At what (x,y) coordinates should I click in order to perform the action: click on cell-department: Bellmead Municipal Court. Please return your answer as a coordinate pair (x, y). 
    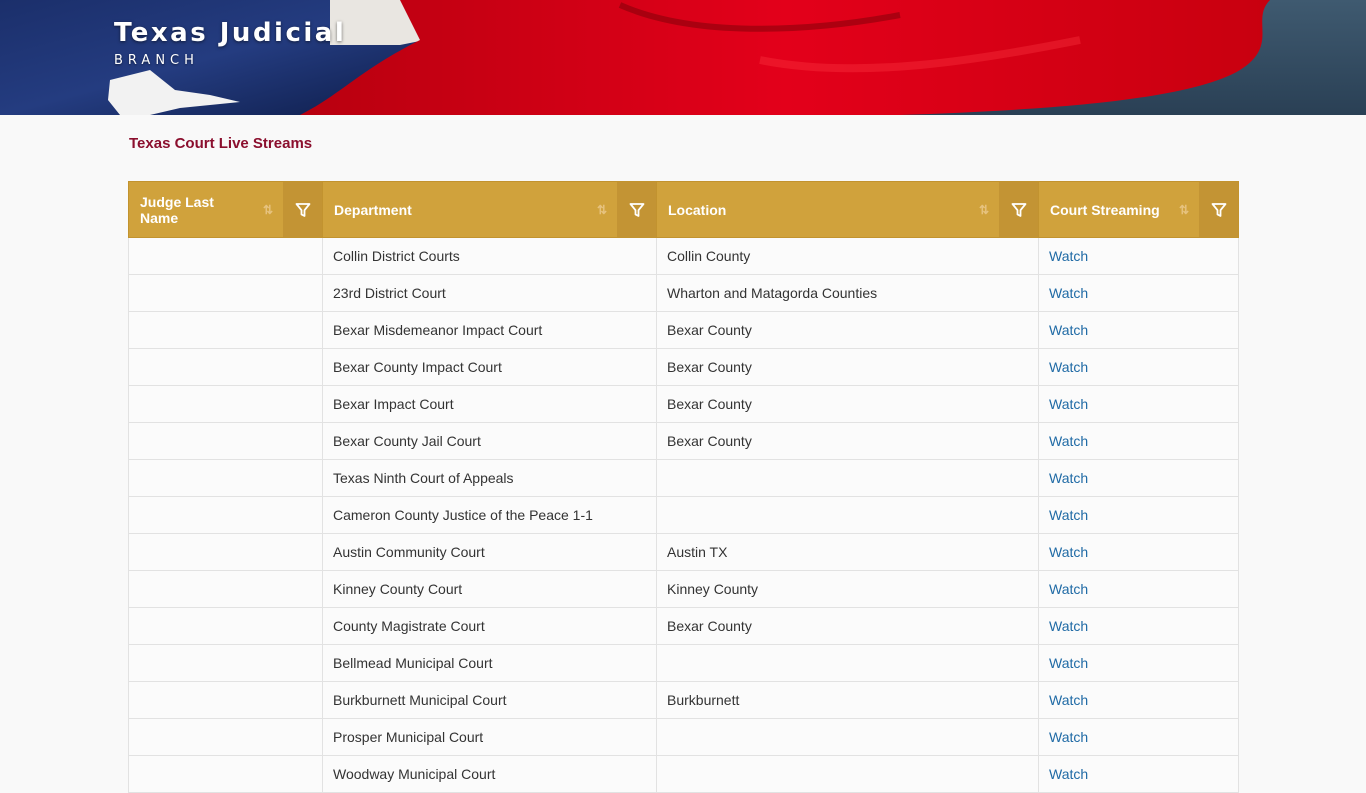
    Looking at the image, I should click on (489, 663).